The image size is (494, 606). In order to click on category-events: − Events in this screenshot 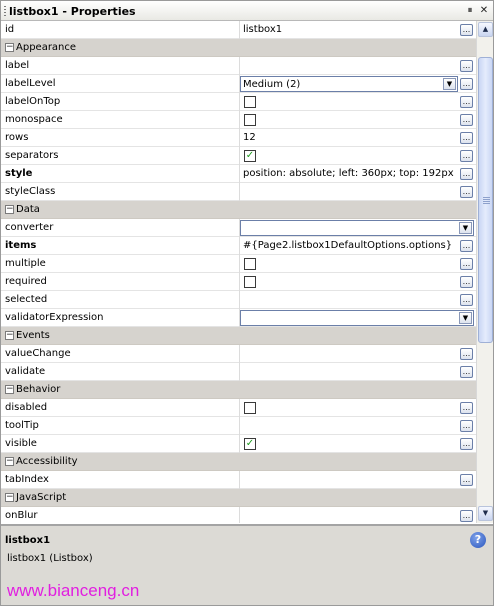, I will do `click(238, 336)`.